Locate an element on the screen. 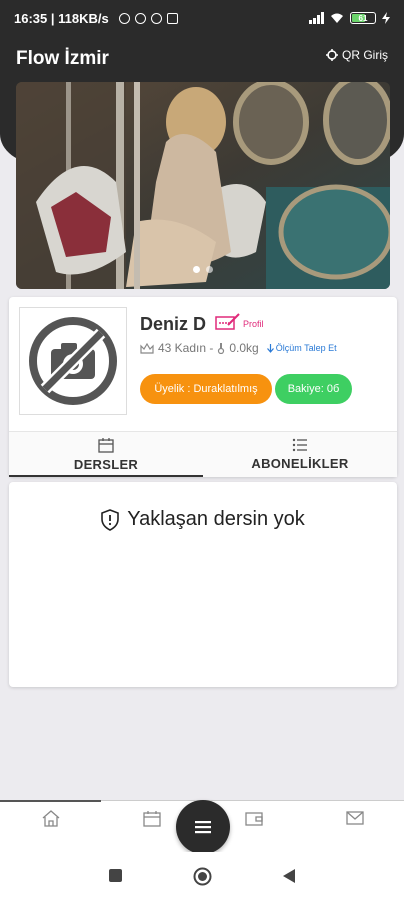 This screenshot has width=404, height=900. empty-lessons-text: Yaklaşan dersin yok is located at coordinates (216, 519).